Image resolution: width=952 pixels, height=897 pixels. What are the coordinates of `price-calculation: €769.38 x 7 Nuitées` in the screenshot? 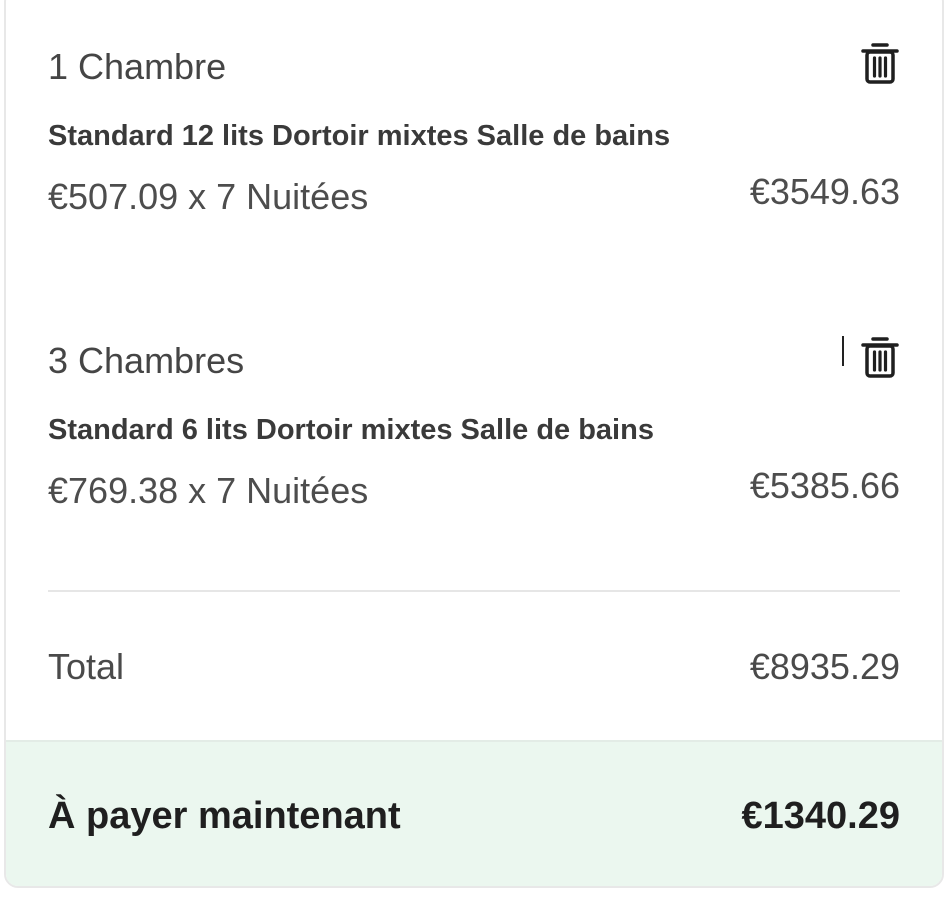 It's located at (208, 490).